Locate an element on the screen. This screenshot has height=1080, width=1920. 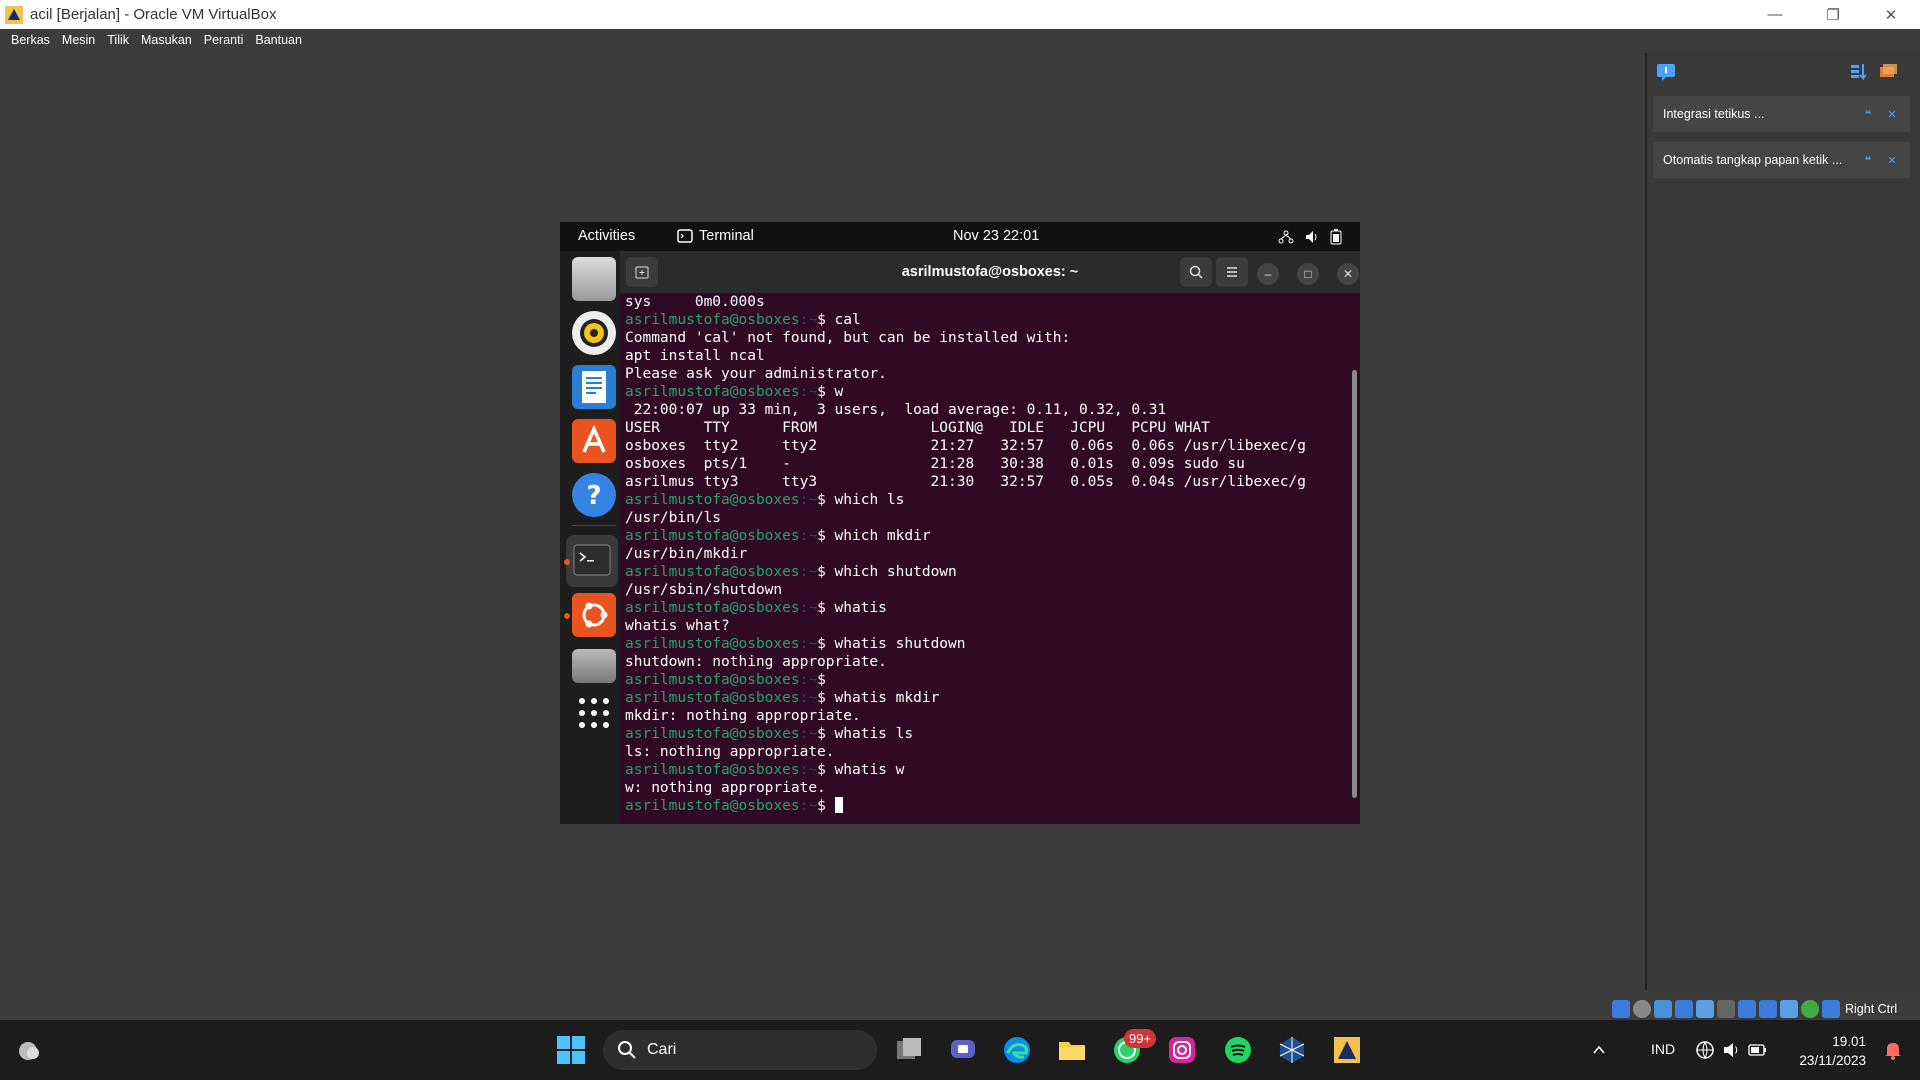
battery-icon is located at coordinates (1758, 1050).